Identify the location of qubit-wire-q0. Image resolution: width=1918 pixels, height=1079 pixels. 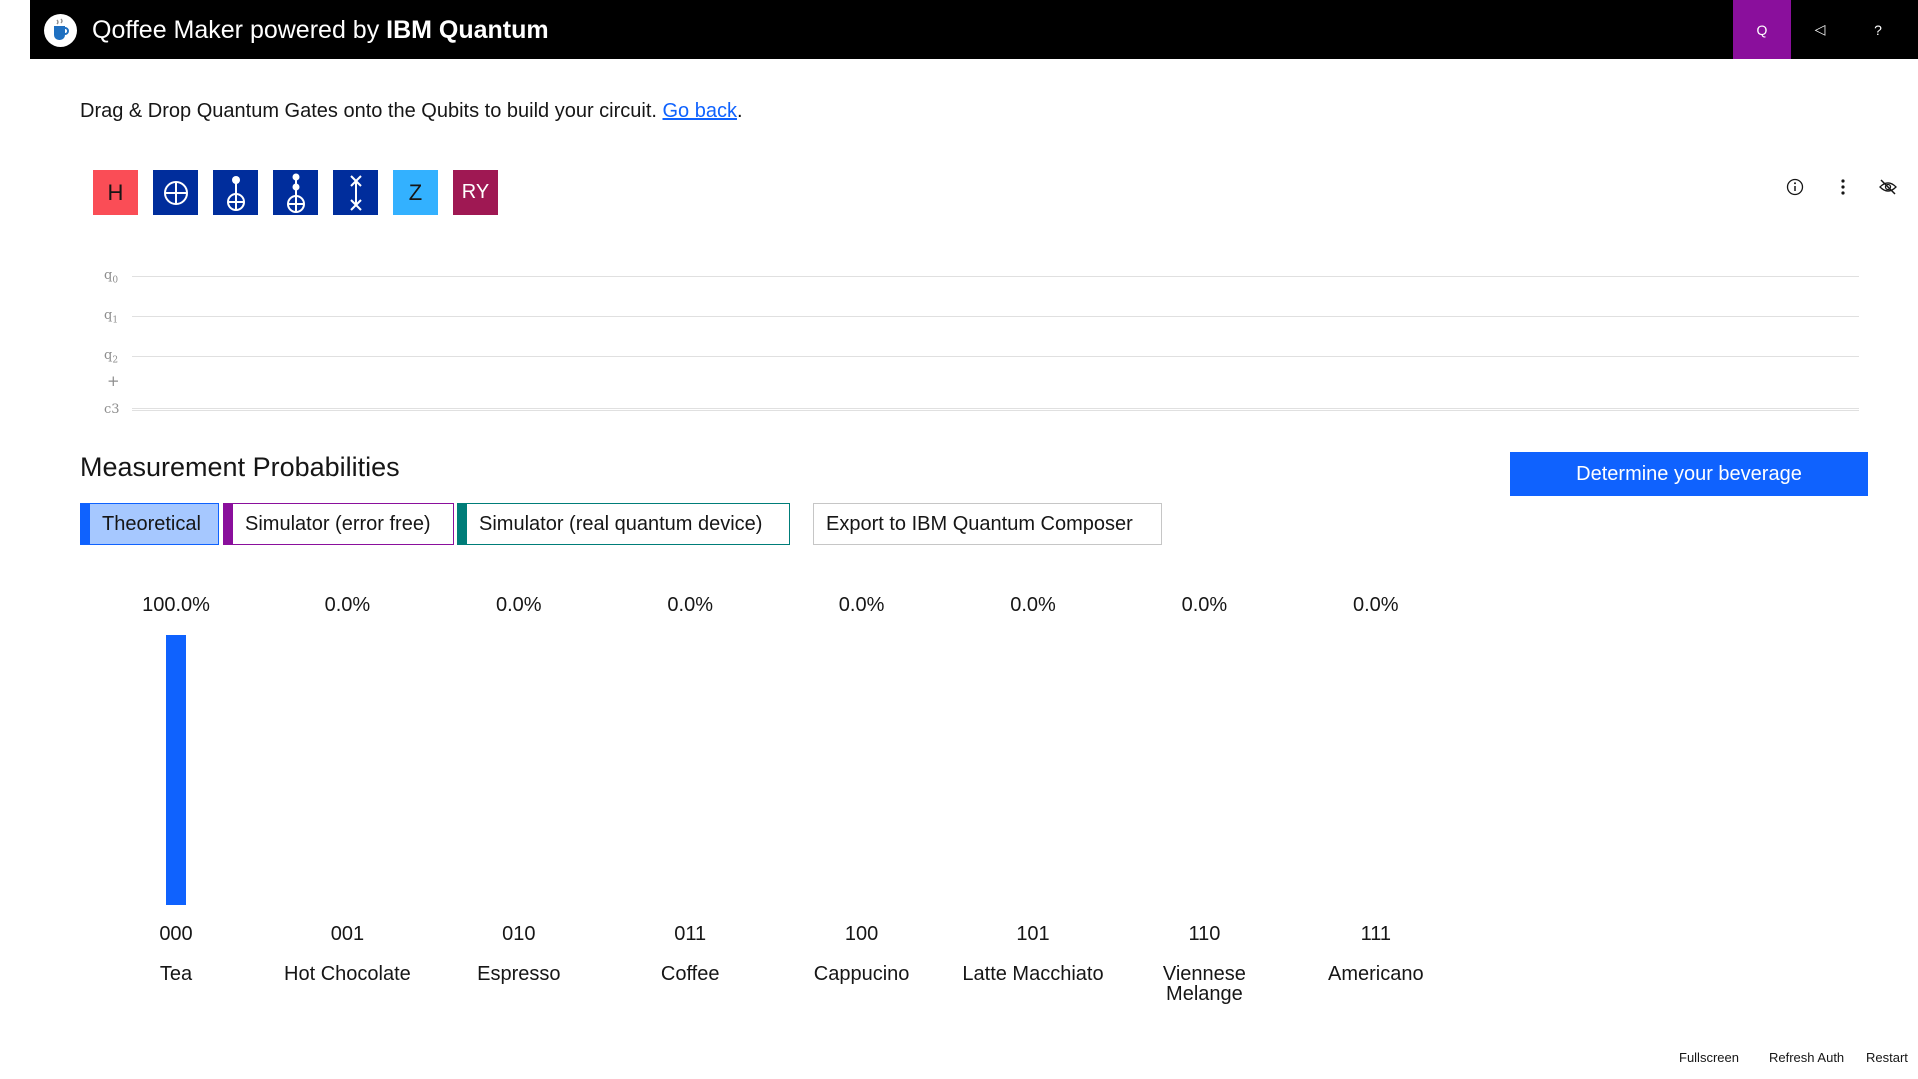
(995, 276).